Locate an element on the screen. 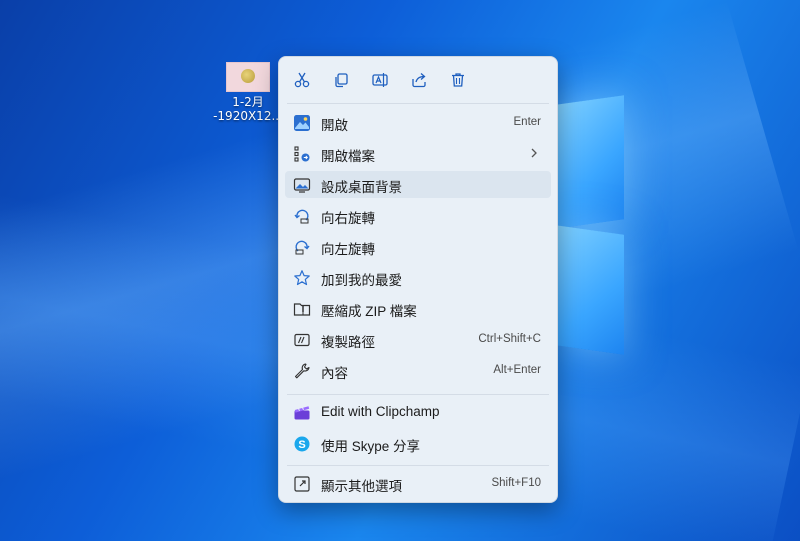  menu-item-show-more-options: 顯示其他選項 Shift+F10 is located at coordinates (418, 483).